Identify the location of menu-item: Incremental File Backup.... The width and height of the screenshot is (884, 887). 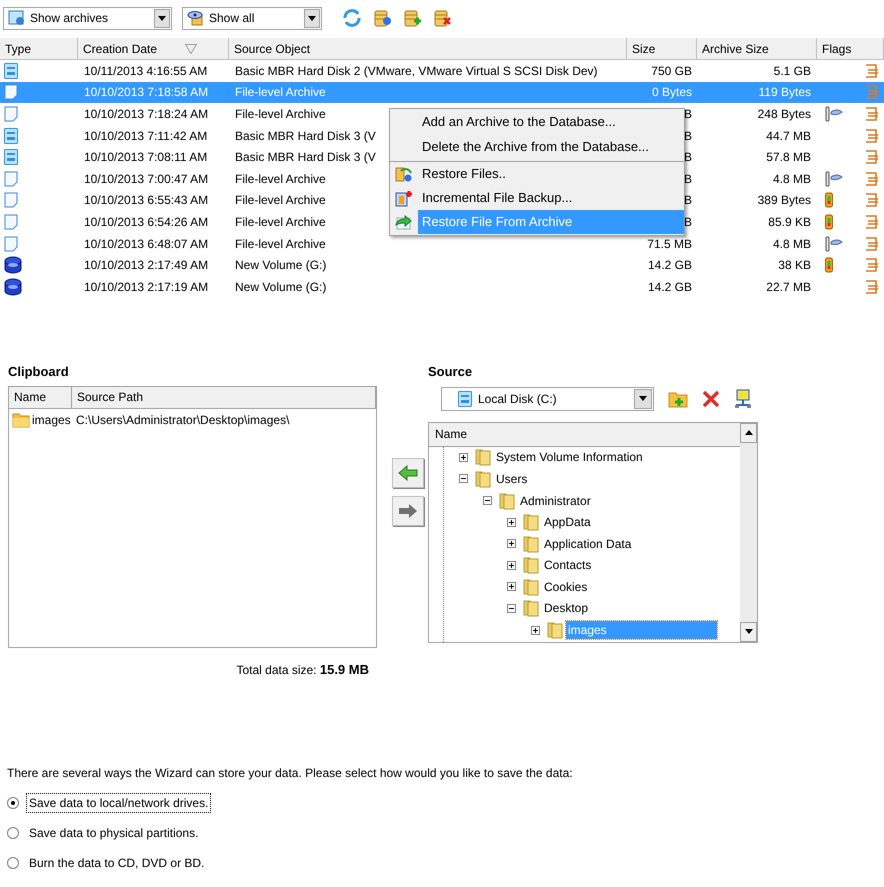
(551, 198).